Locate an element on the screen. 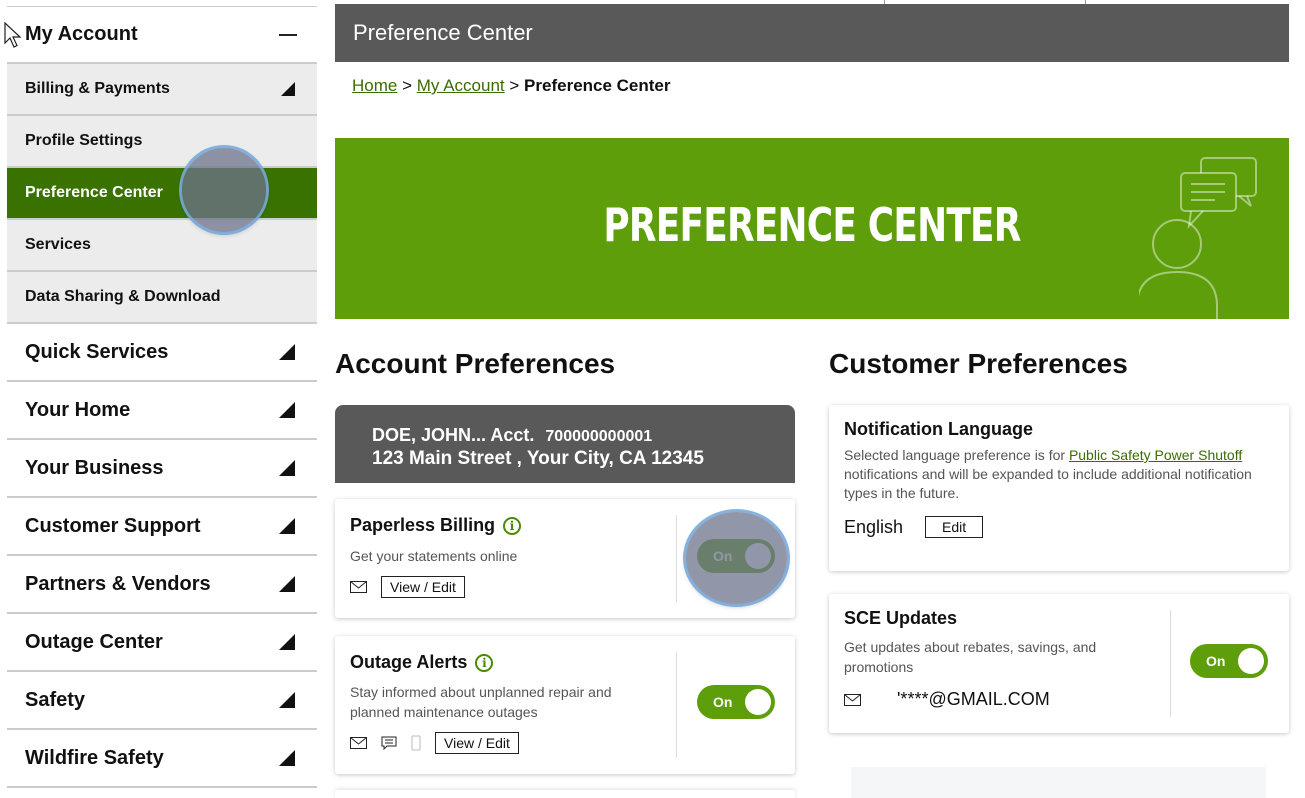 This screenshot has height=798, width=1305. phone-icon is located at coordinates (416, 743).